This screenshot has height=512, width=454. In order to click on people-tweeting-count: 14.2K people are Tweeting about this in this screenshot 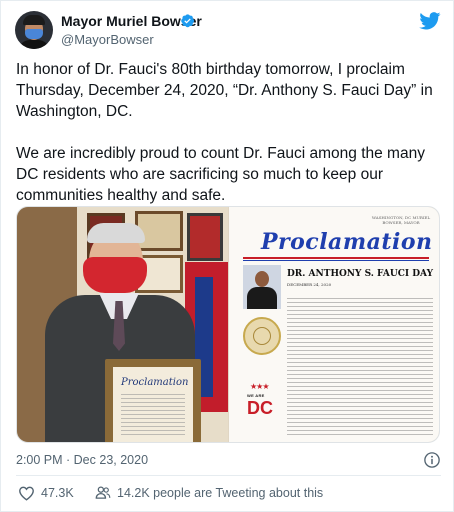, I will do `click(220, 493)`.